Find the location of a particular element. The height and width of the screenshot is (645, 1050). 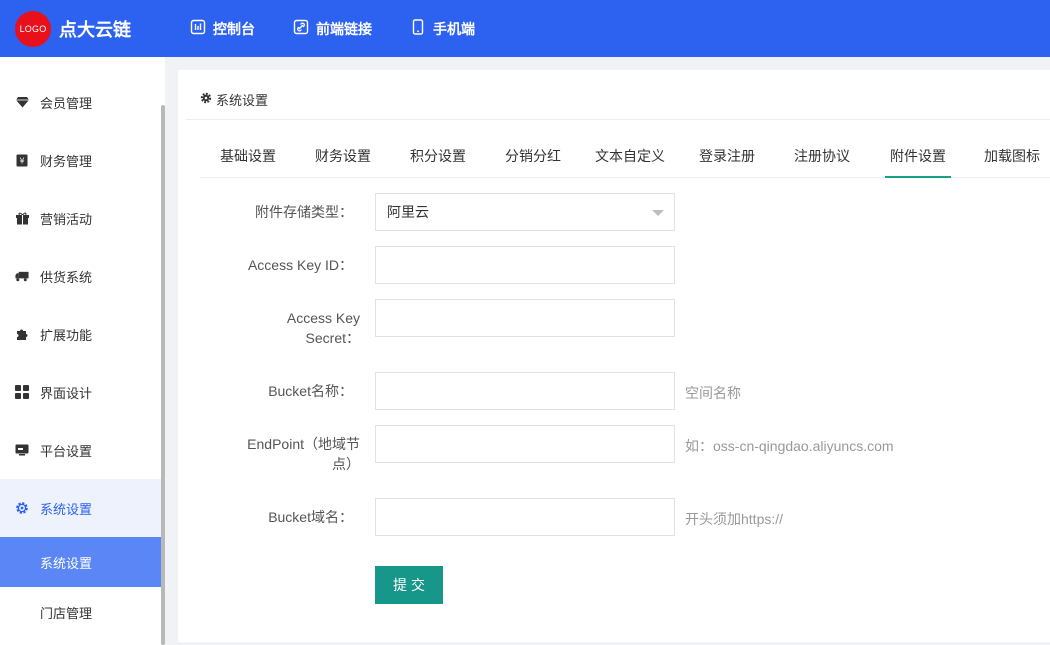

card-divider is located at coordinates (618, 119).